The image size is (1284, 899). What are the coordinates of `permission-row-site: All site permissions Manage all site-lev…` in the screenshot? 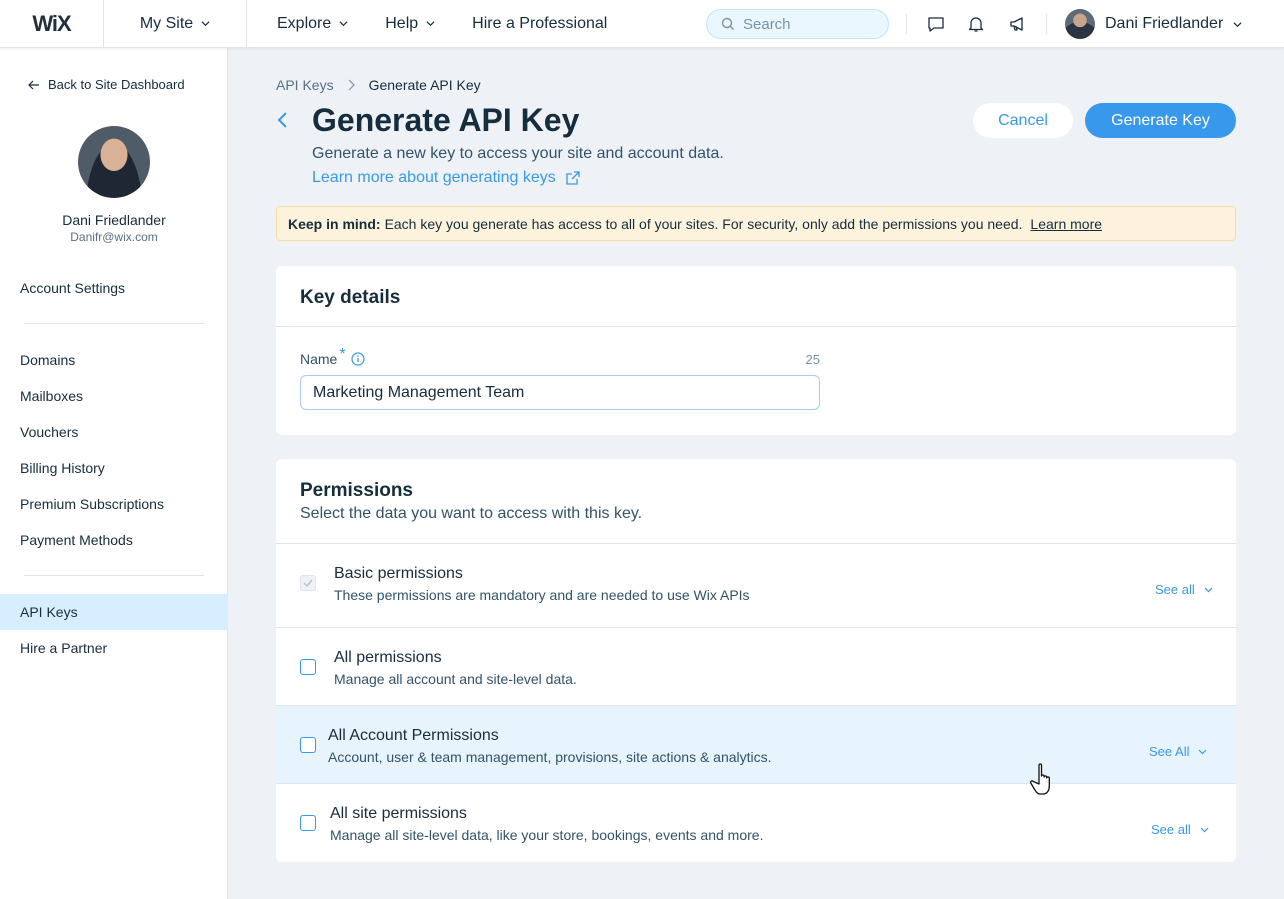 It's located at (756, 822).